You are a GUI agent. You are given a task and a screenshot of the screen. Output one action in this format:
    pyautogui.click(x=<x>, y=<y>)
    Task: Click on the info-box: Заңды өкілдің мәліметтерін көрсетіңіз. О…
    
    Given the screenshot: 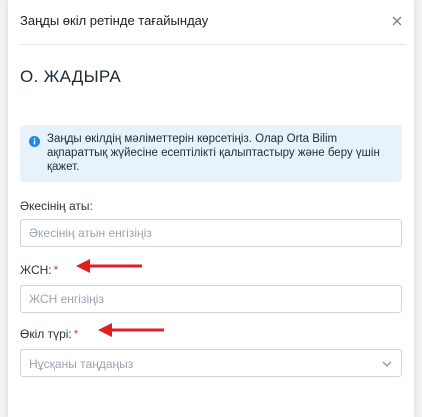 What is the action you would take?
    pyautogui.click(x=211, y=153)
    